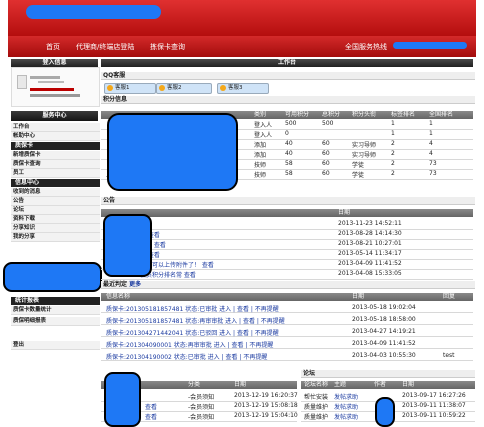 Image resolution: width=484 pixels, height=427 pixels. Describe the element at coordinates (55, 210) in the screenshot. I see `sidebar-item-forum: 论坛` at that location.